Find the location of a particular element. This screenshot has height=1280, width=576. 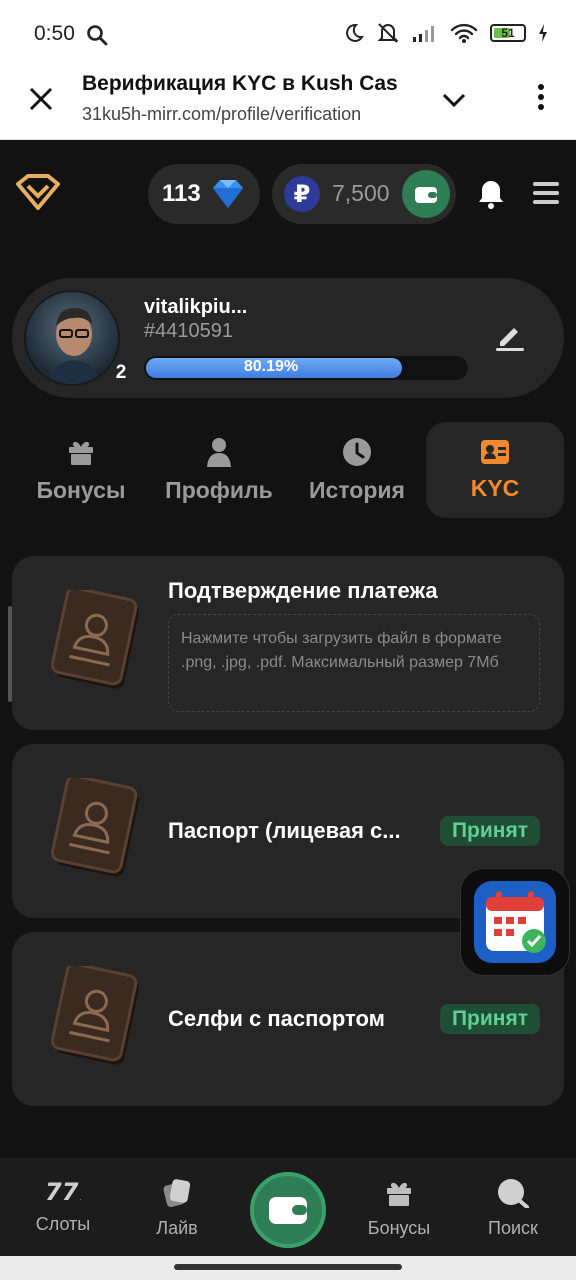

bottom-nav: 777 Слоты Лайв Бонусы Поиск is located at coordinates (288, 1207).